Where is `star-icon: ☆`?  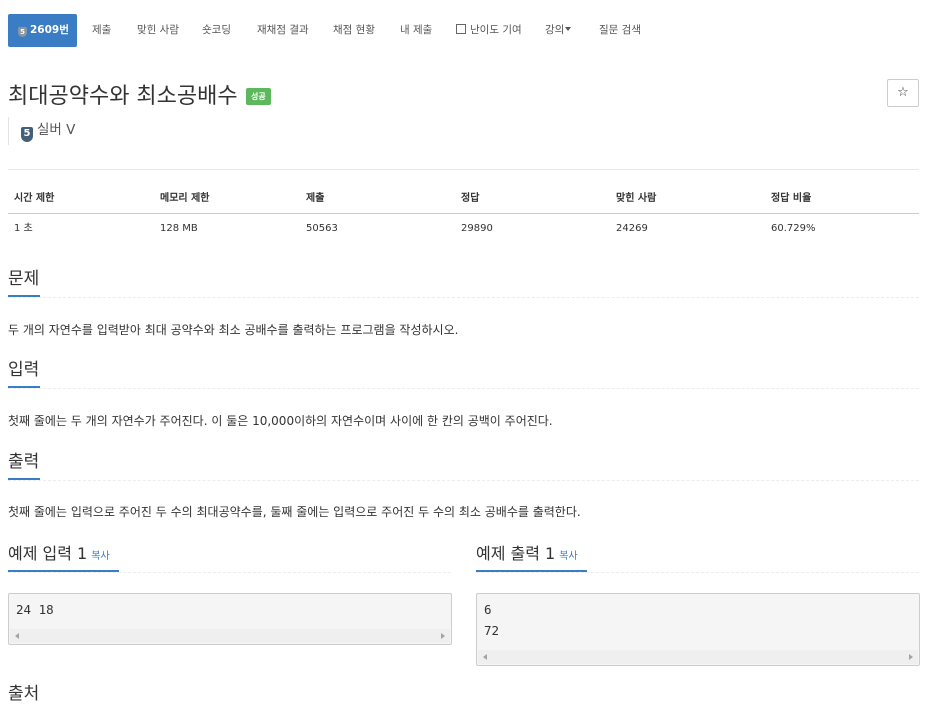
star-icon: ☆ is located at coordinates (903, 92).